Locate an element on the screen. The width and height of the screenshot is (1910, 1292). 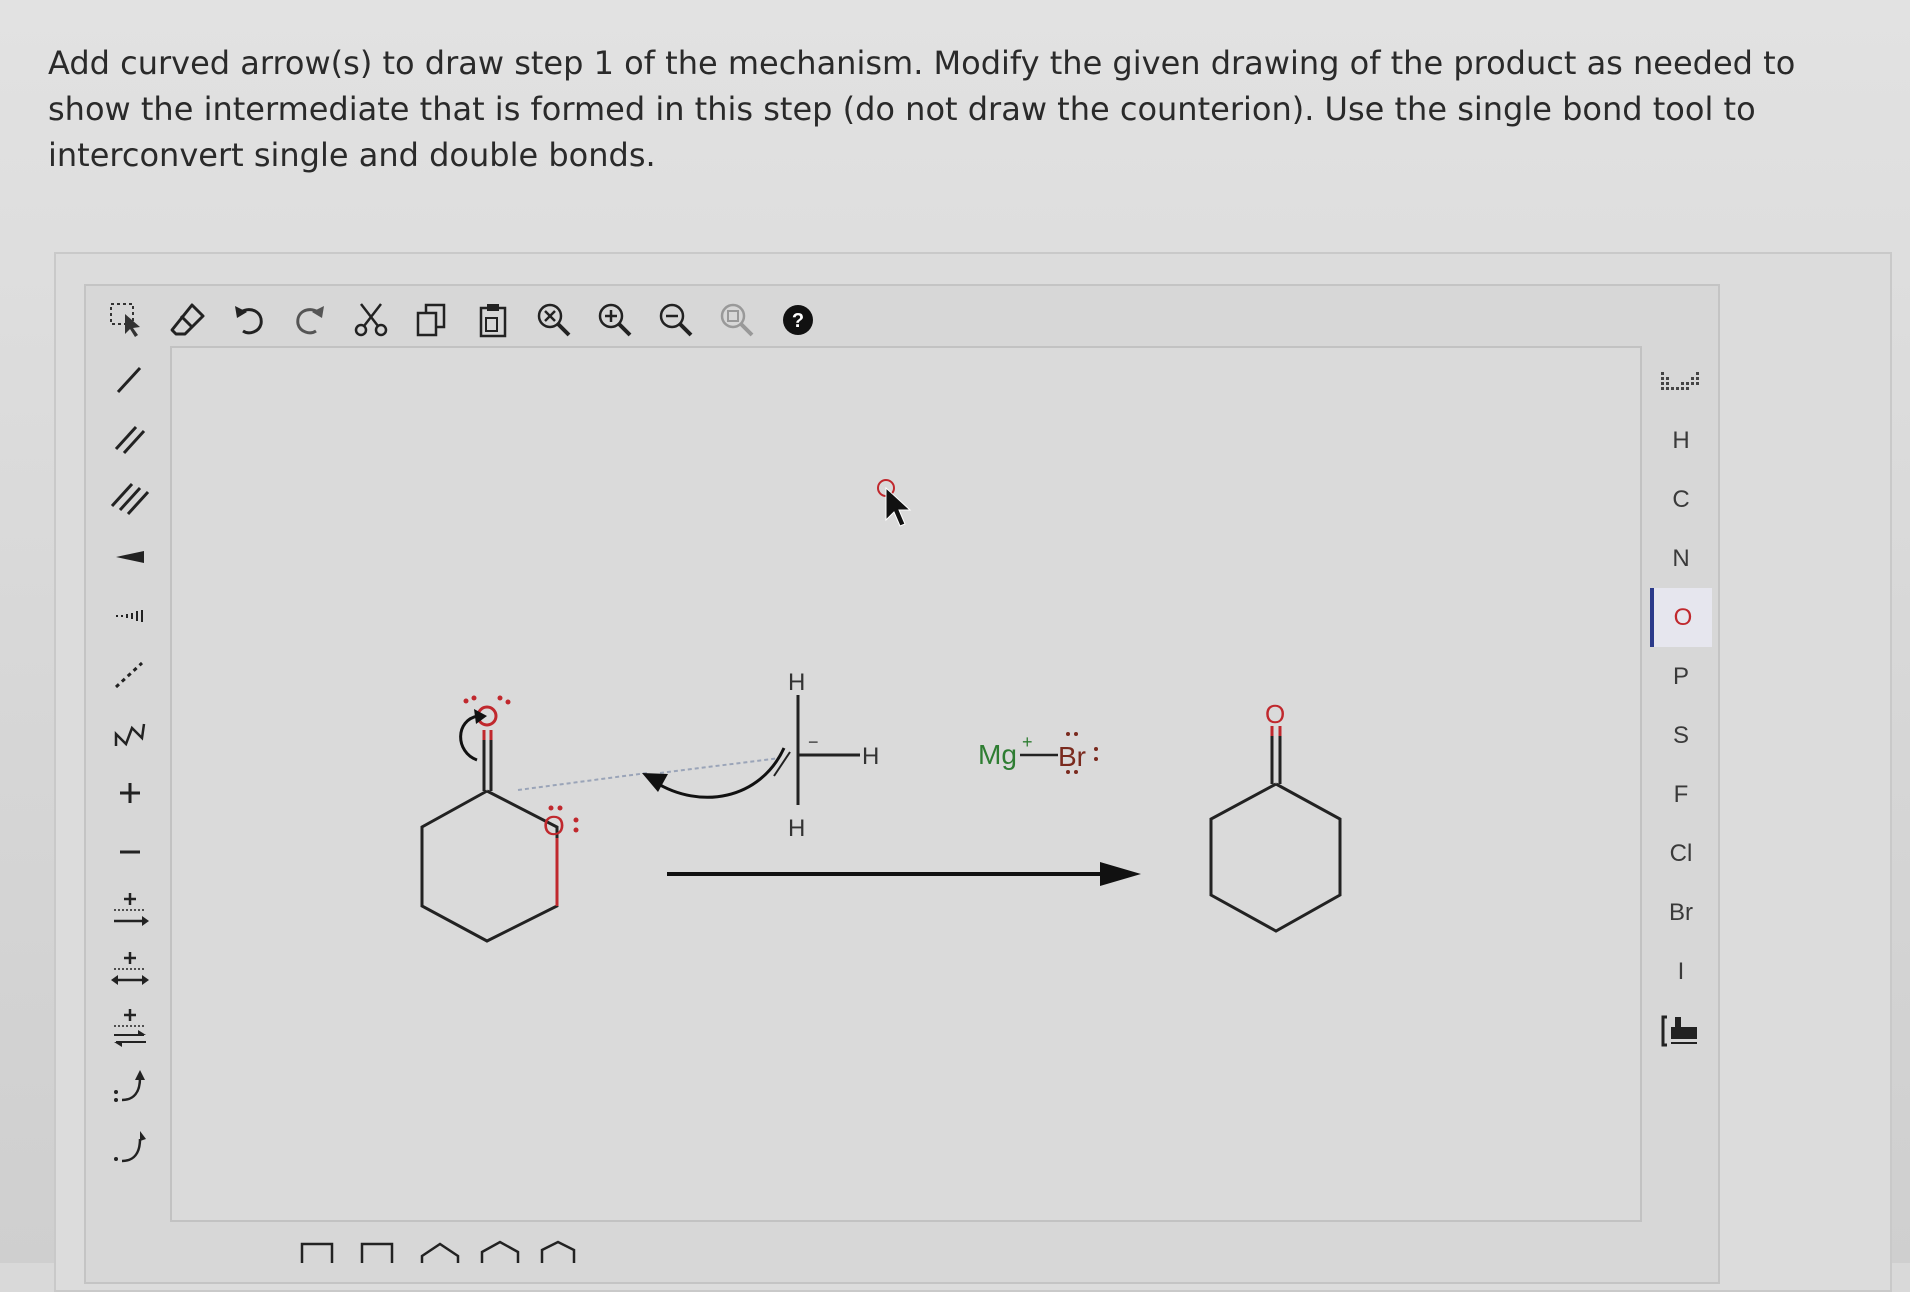
resonance-arrow-icon is located at coordinates (130, 969).